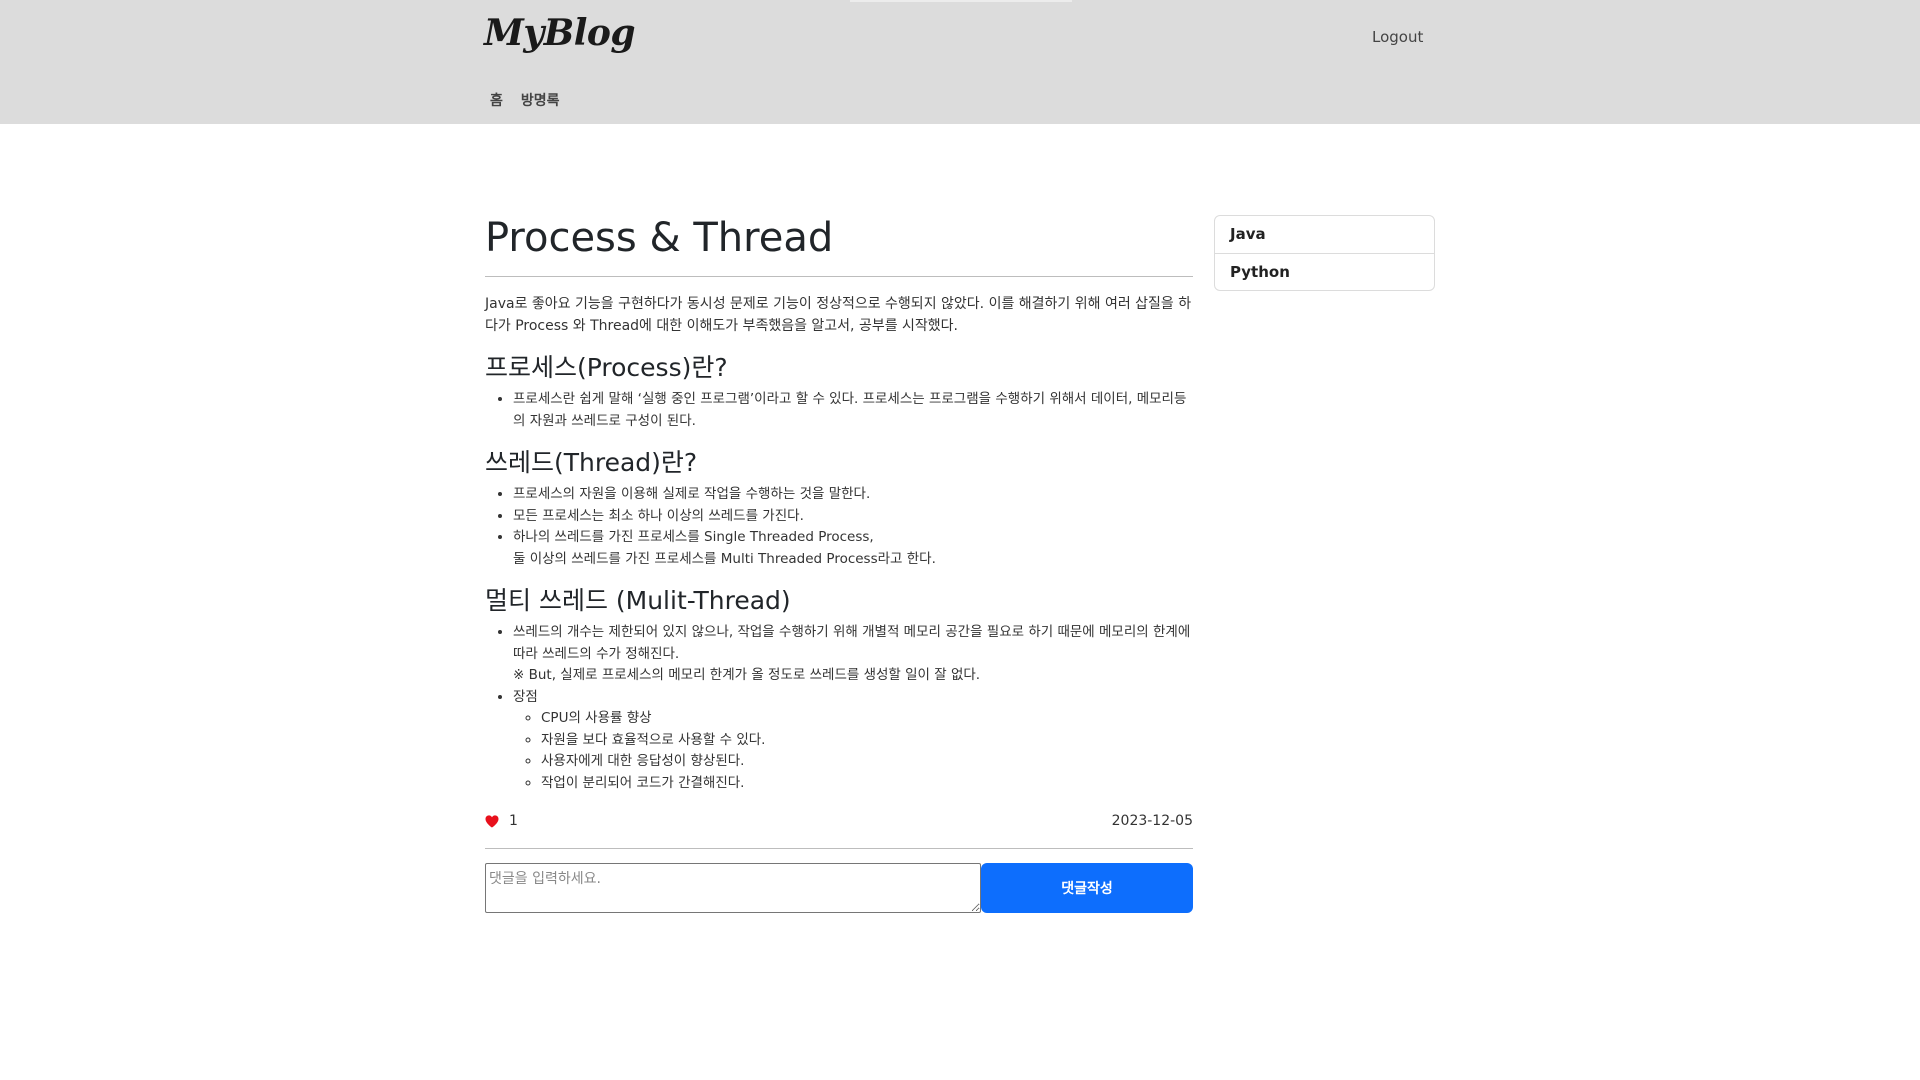 This screenshot has height=1080, width=1920. Describe the element at coordinates (513, 821) in the screenshot. I see `like-count: 1` at that location.